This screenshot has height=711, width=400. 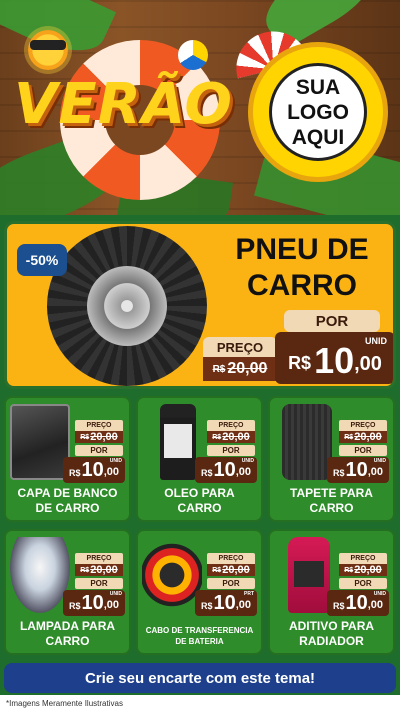 I want to click on product-name: CAPA DE BANCO DE CARRO, so click(x=67, y=501).